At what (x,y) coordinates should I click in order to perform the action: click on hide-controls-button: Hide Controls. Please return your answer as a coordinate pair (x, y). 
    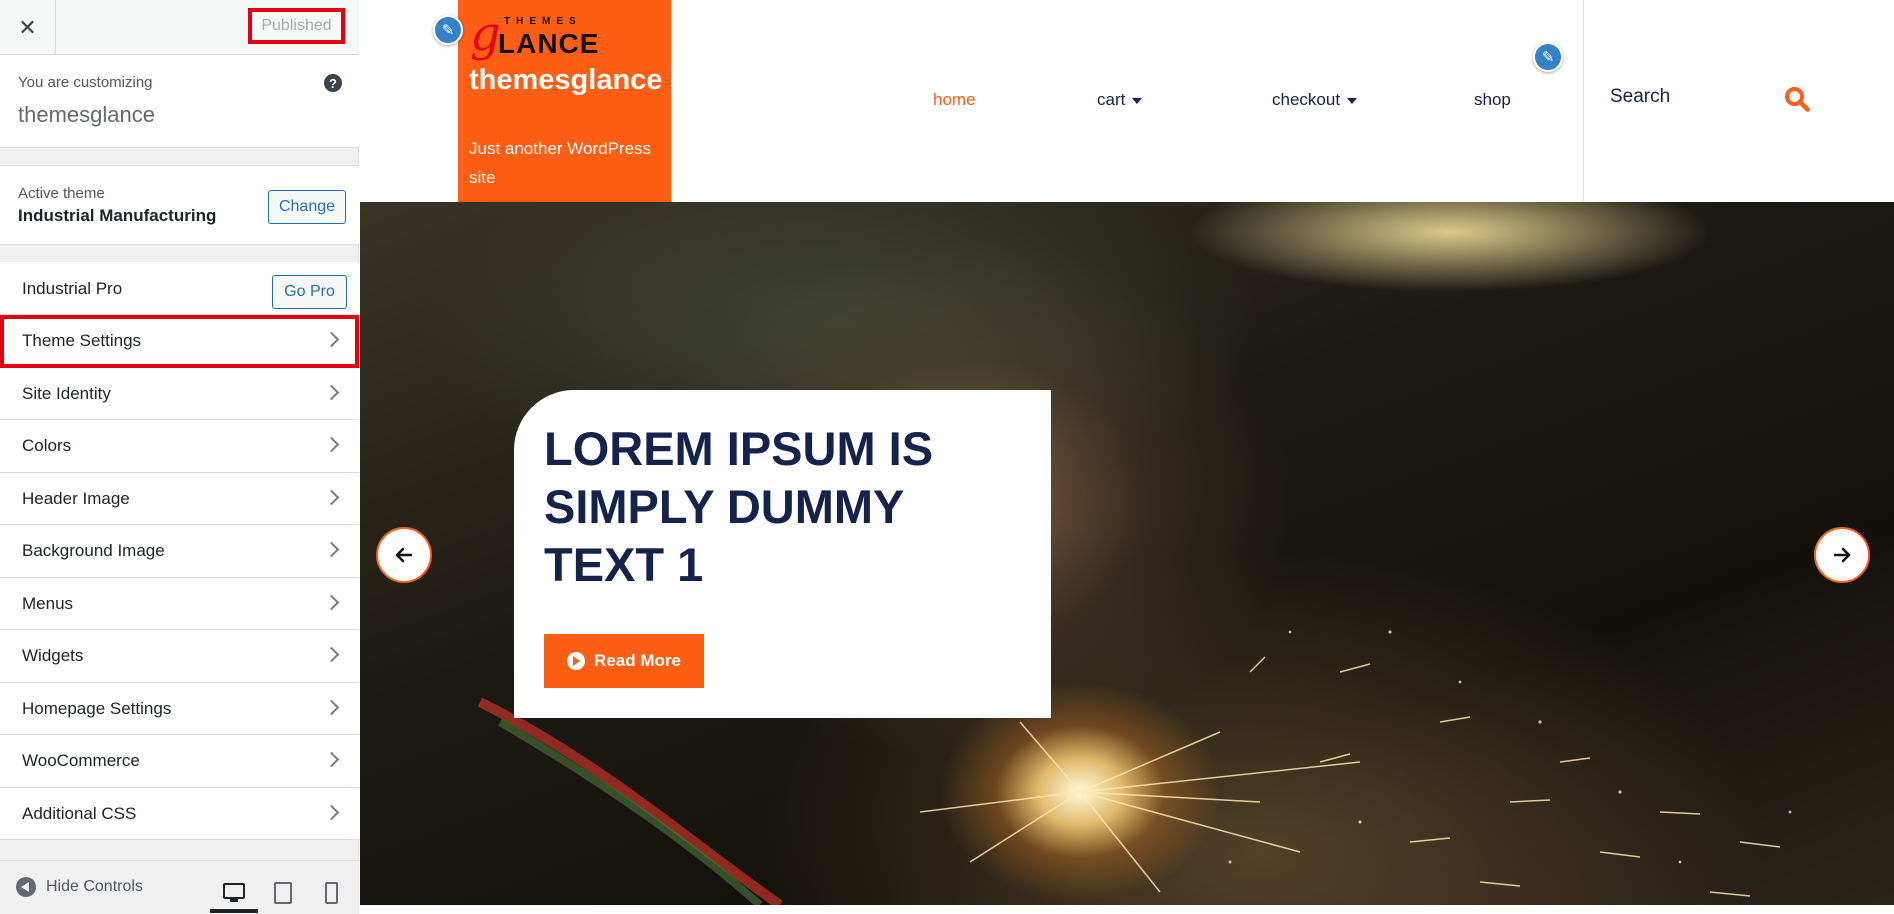
    Looking at the image, I should click on (79, 887).